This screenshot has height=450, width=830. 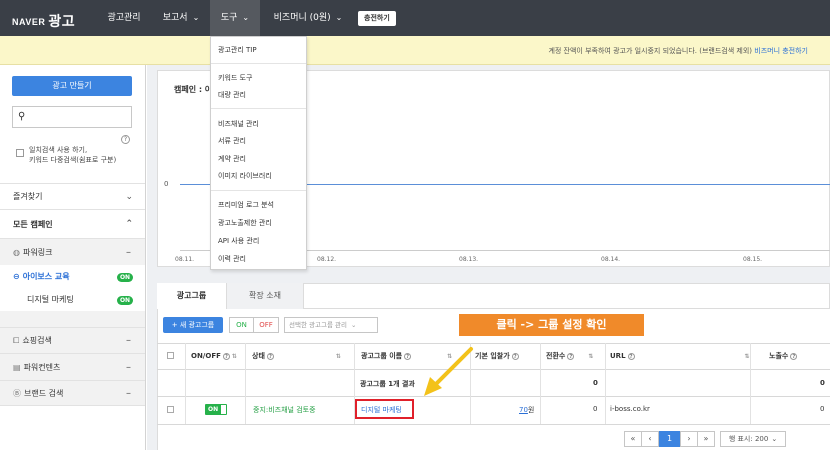 I want to click on header-label: 광고그룹 이름, so click(x=382, y=356).